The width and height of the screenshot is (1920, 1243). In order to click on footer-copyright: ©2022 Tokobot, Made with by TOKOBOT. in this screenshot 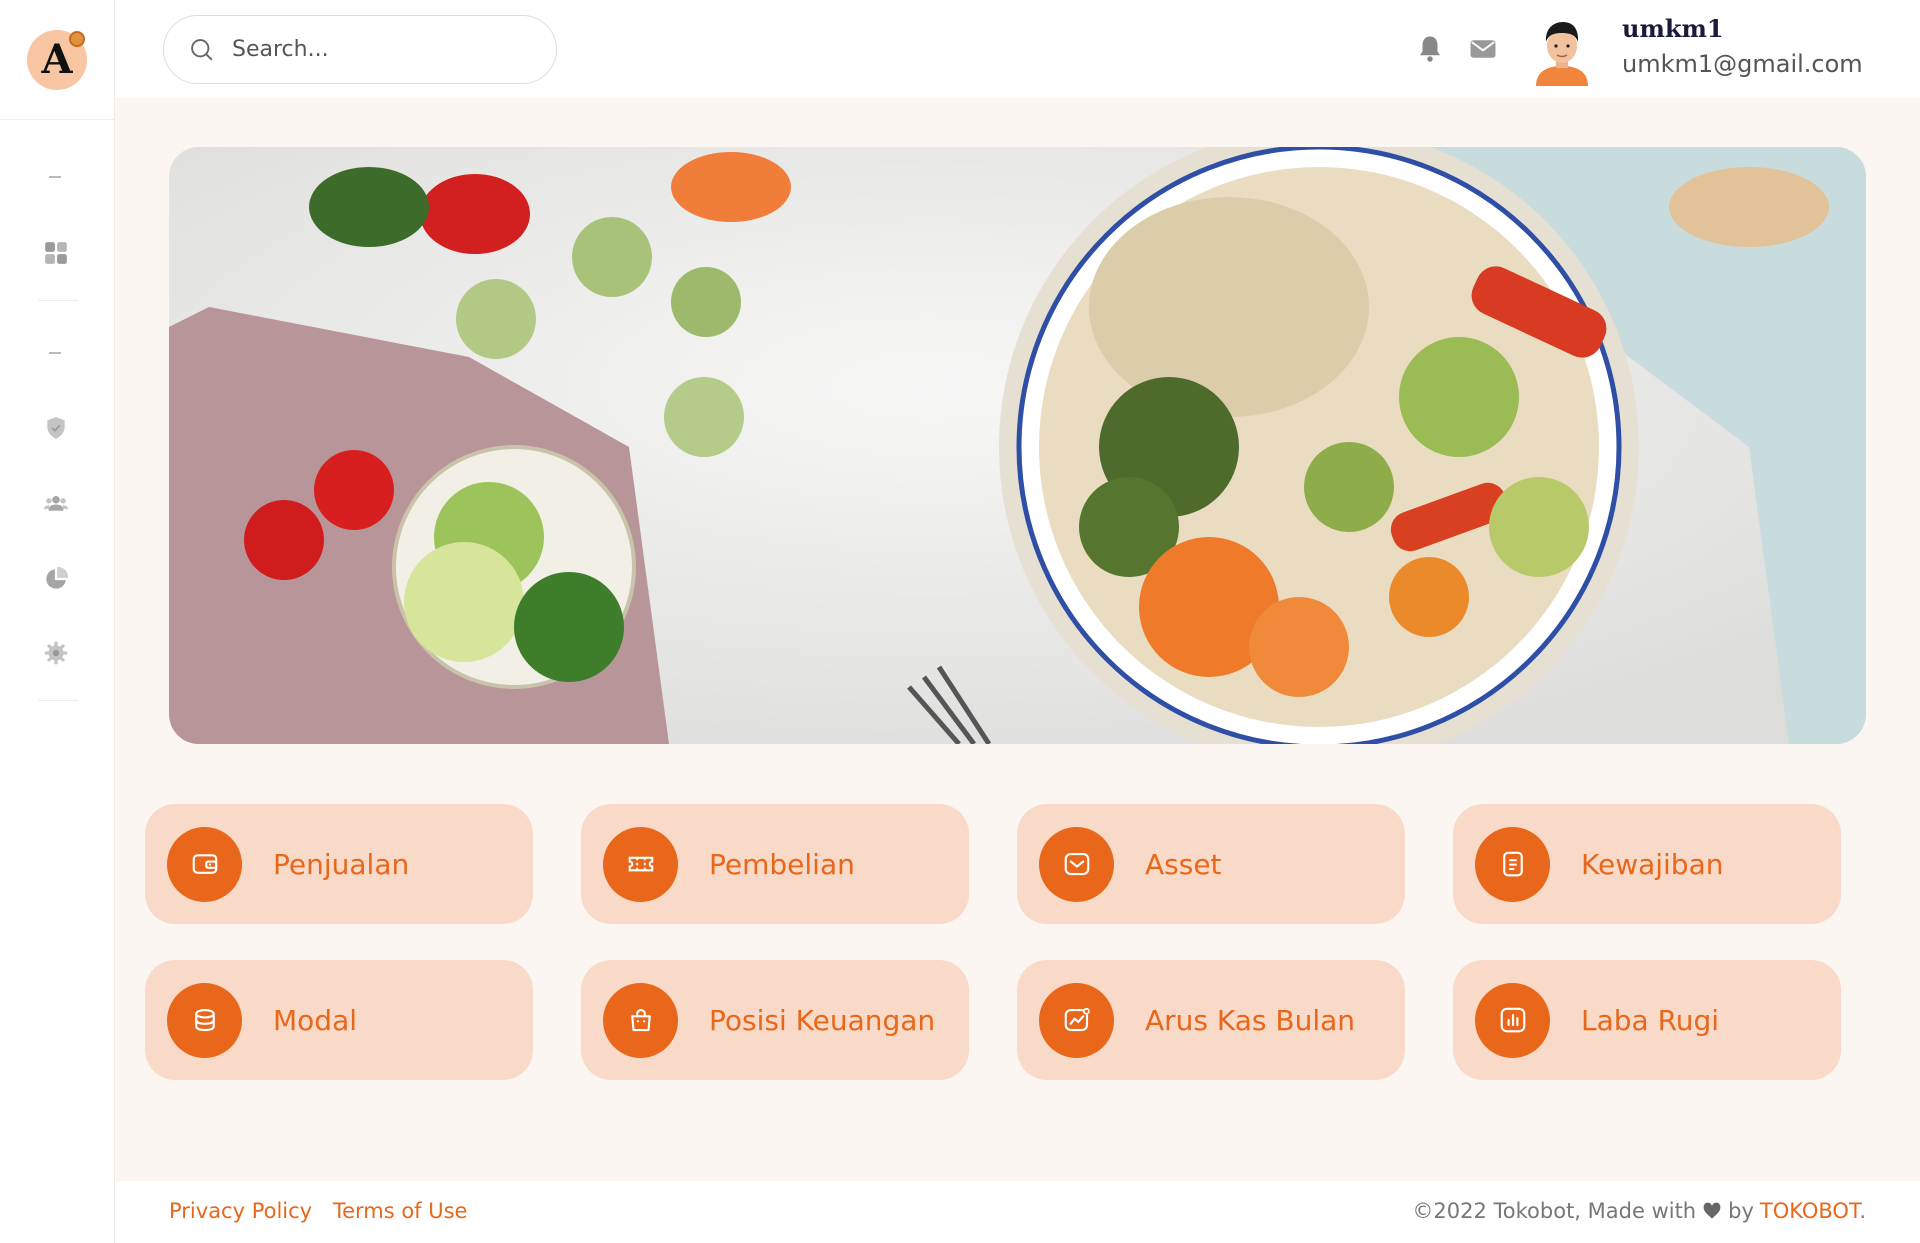, I will do `click(1639, 1211)`.